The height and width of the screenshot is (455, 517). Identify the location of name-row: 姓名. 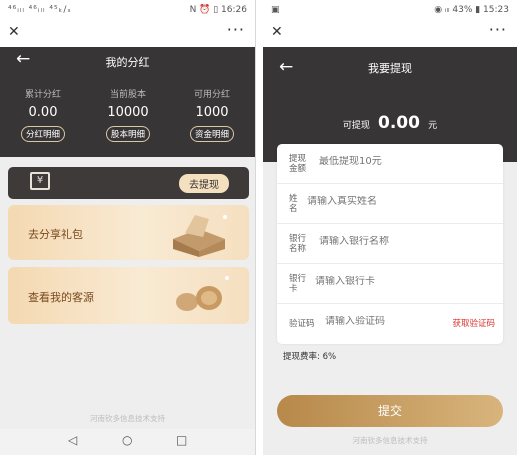
(390, 204).